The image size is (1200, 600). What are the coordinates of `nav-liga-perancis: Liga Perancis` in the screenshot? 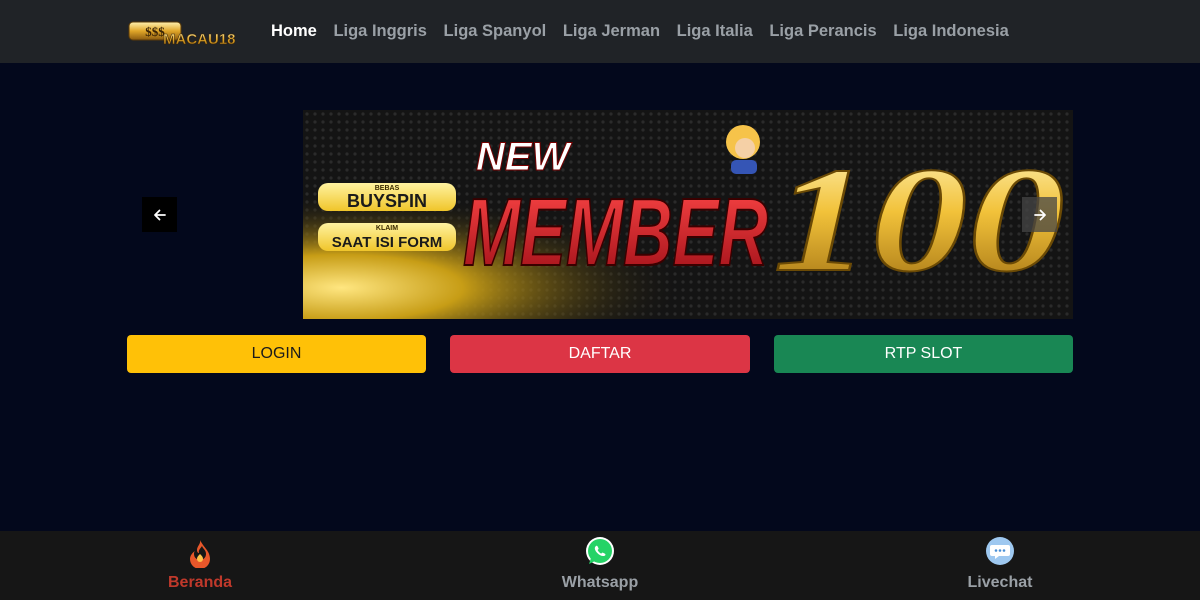 It's located at (822, 31).